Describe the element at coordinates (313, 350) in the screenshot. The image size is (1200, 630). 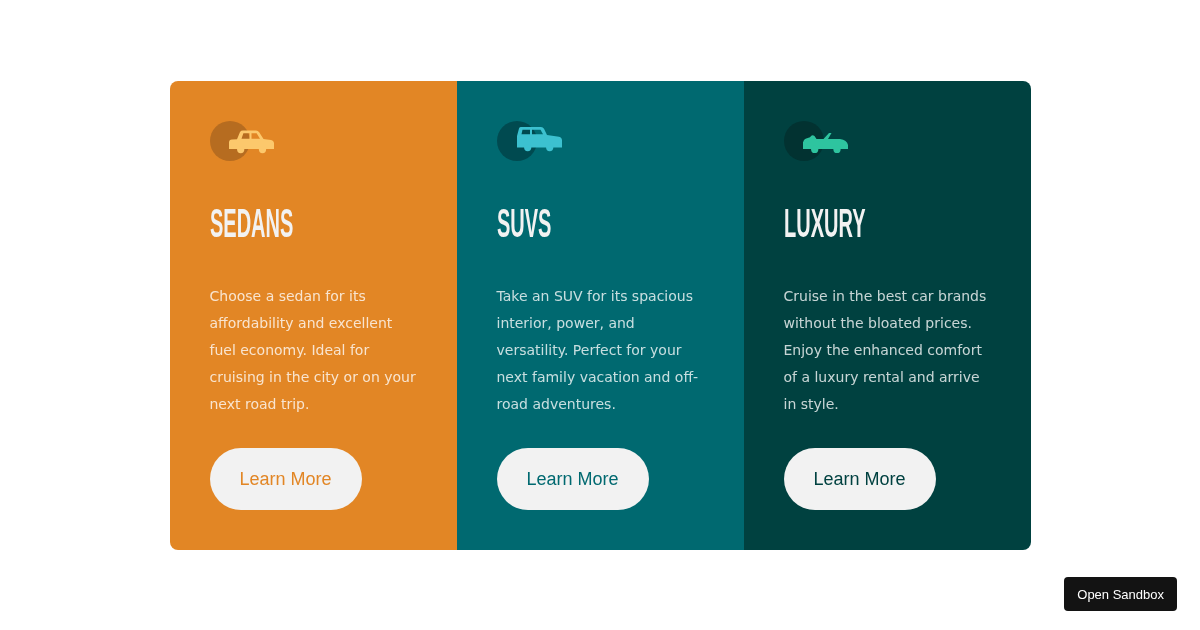
I see `card-description: Choose a sedan for its affordability and excellent fuel economy. Ideal for cruising in the city or on your next road trip.` at that location.